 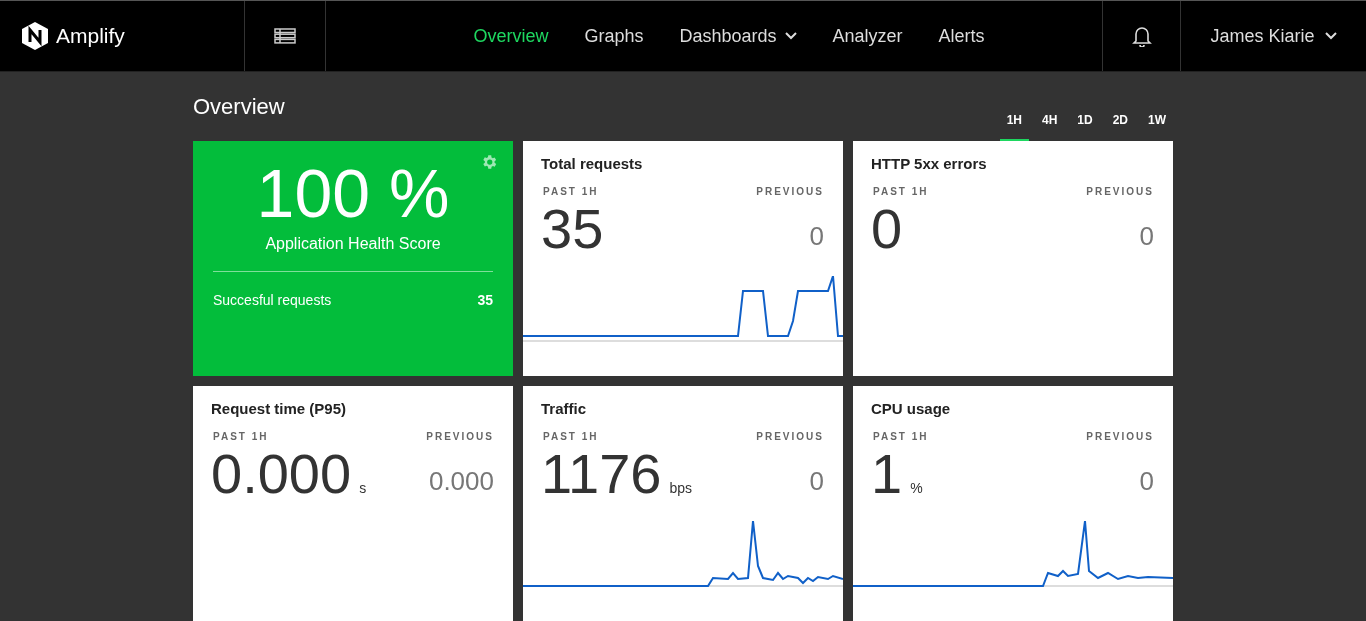 What do you see at coordinates (363, 488) in the screenshot?
I see `unit-label: s` at bounding box center [363, 488].